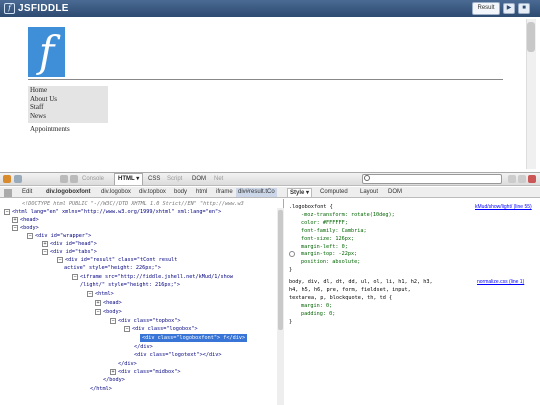 The image size is (540, 405). What do you see at coordinates (316, 306) in the screenshot?
I see `css-property: margin: 0;` at bounding box center [316, 306].